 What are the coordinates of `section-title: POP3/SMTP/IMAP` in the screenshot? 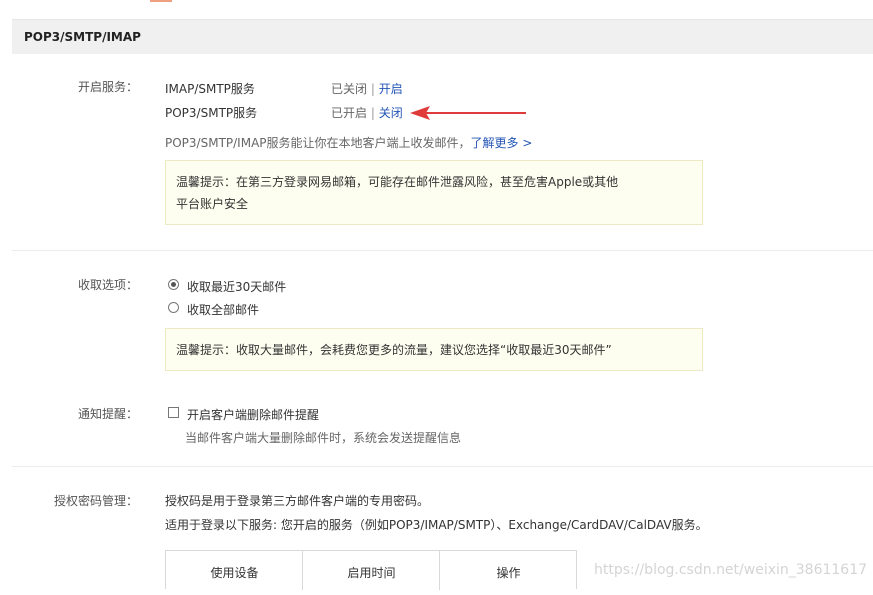 It's located at (82, 37).